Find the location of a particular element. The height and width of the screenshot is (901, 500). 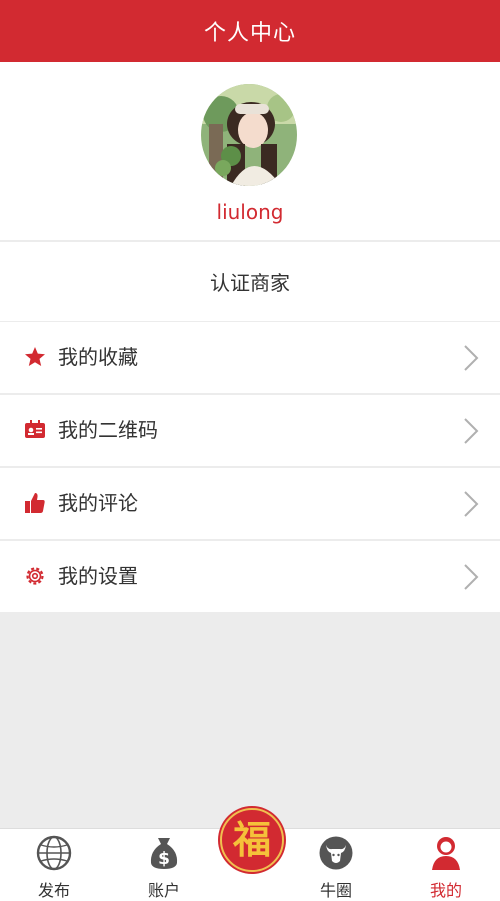

menu-item-label: 我的二维码 is located at coordinates (108, 430).